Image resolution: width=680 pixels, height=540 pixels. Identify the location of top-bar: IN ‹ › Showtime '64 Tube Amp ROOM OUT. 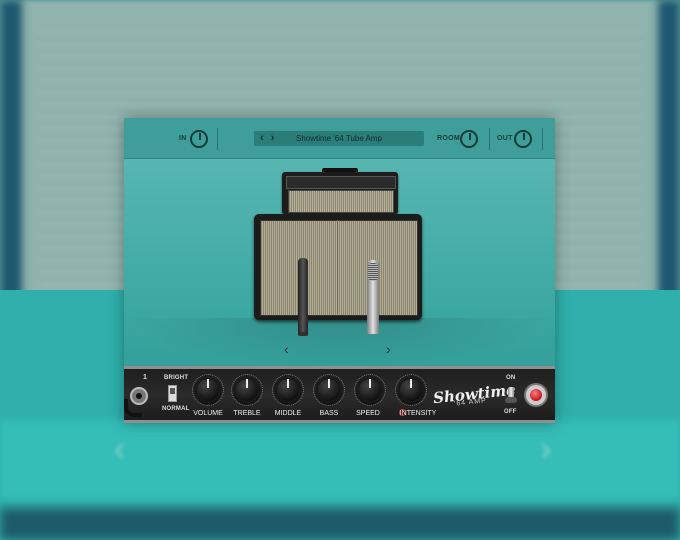
(339, 138).